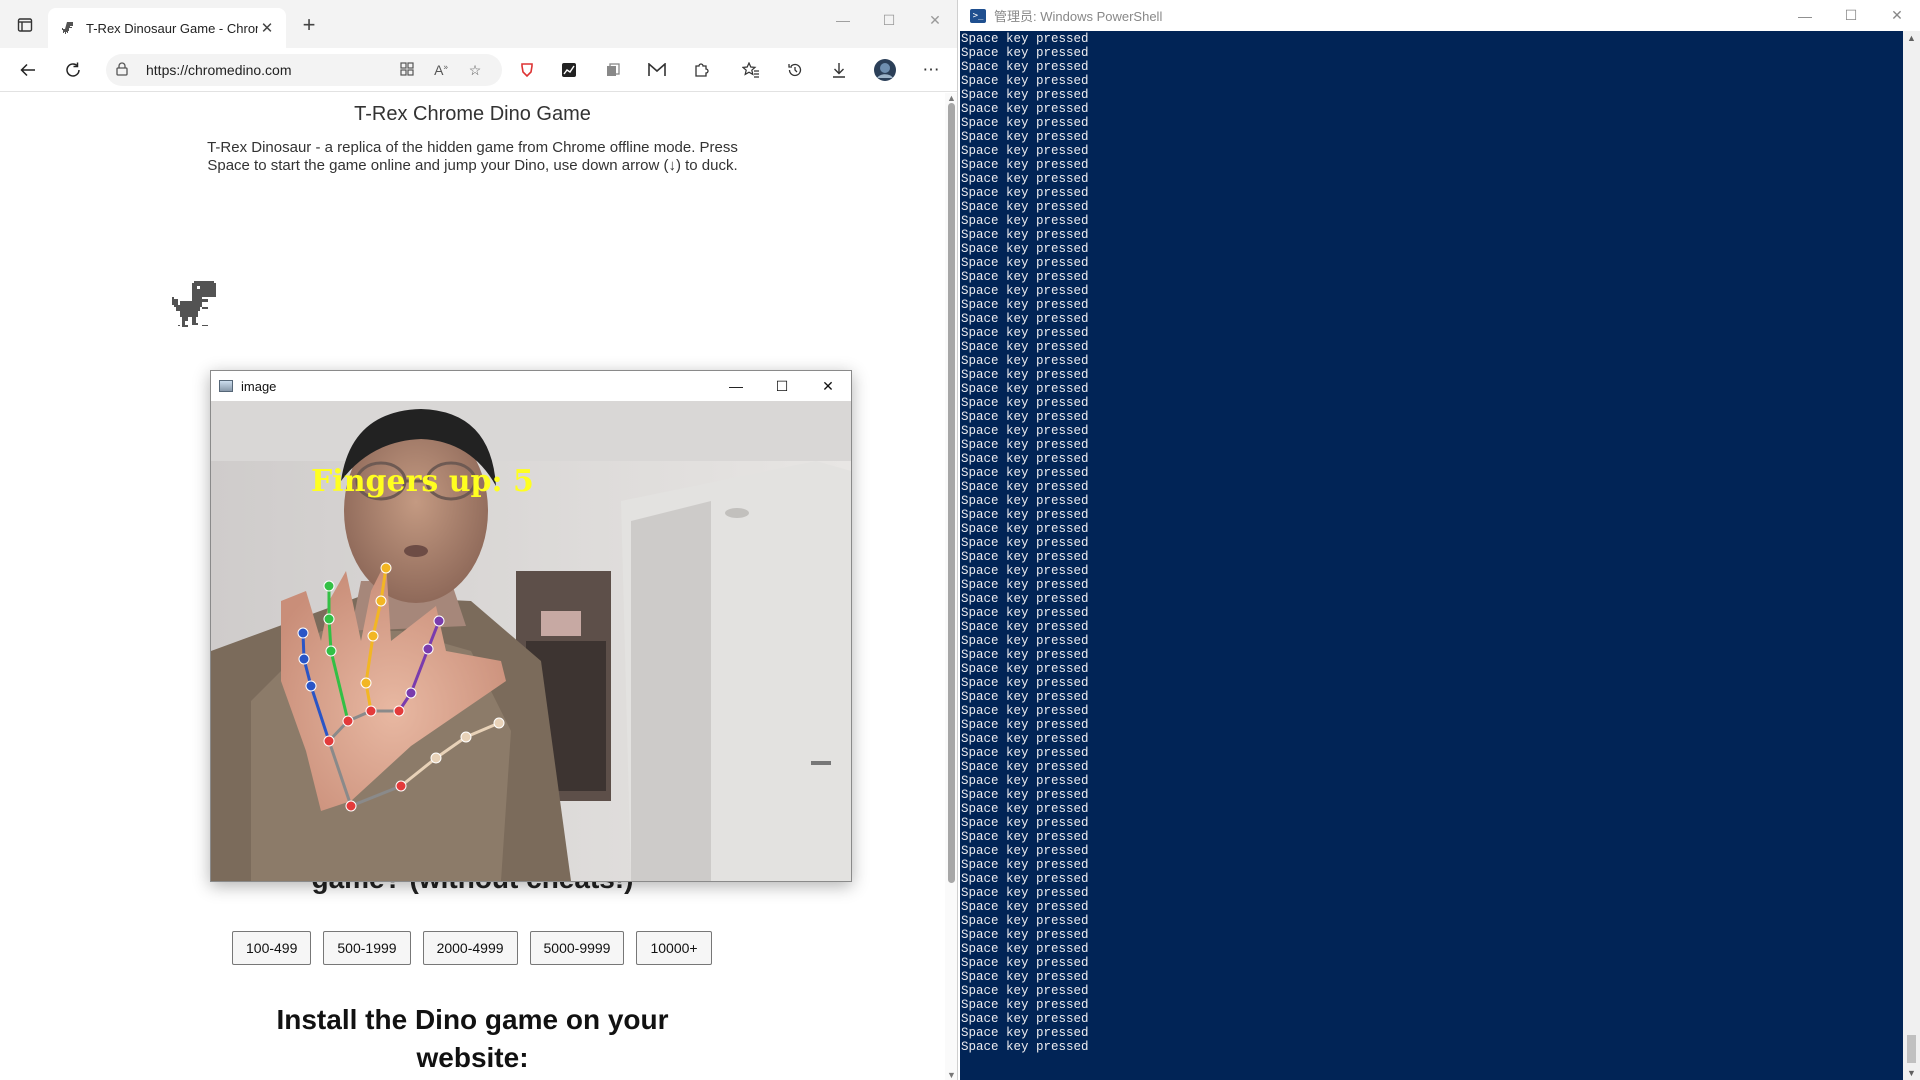 The width and height of the screenshot is (1920, 1080). What do you see at coordinates (73, 70) in the screenshot?
I see `reload-icon` at bounding box center [73, 70].